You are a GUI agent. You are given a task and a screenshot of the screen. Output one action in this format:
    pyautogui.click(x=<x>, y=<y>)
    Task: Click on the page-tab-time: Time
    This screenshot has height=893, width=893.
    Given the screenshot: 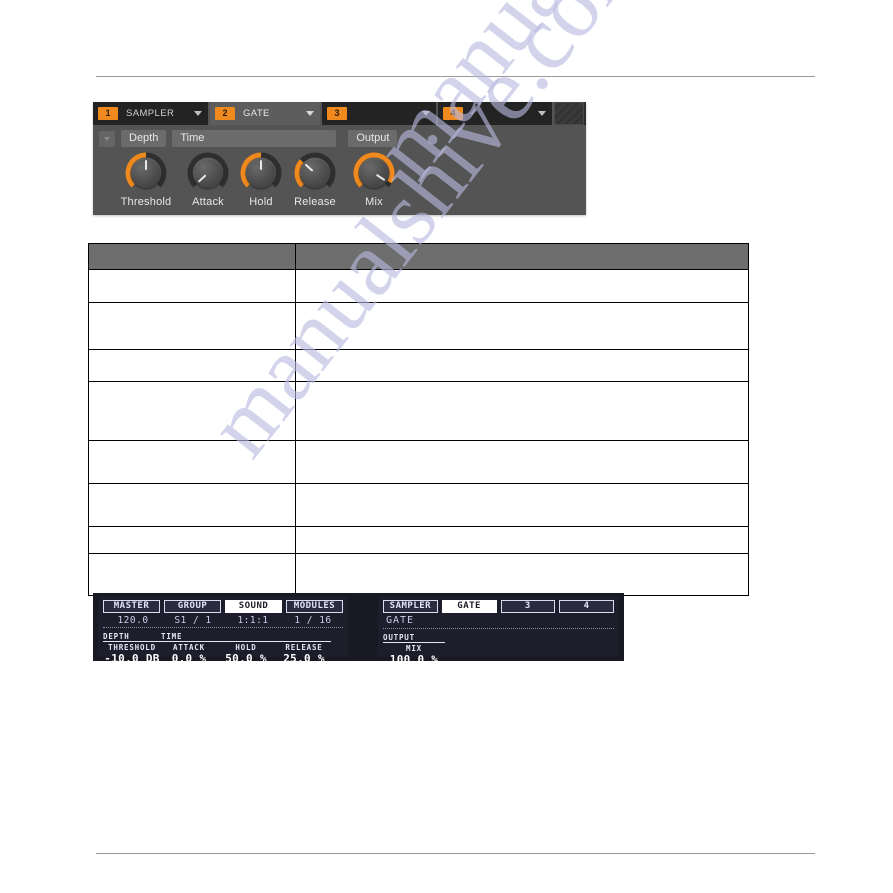 What is the action you would take?
    pyautogui.click(x=254, y=138)
    